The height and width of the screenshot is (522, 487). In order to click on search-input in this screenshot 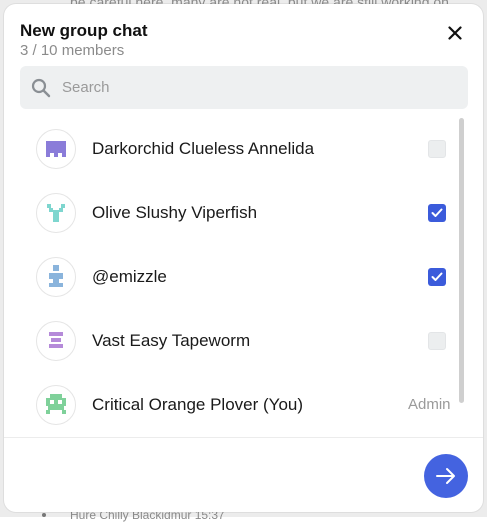, I will do `click(252, 87)`.